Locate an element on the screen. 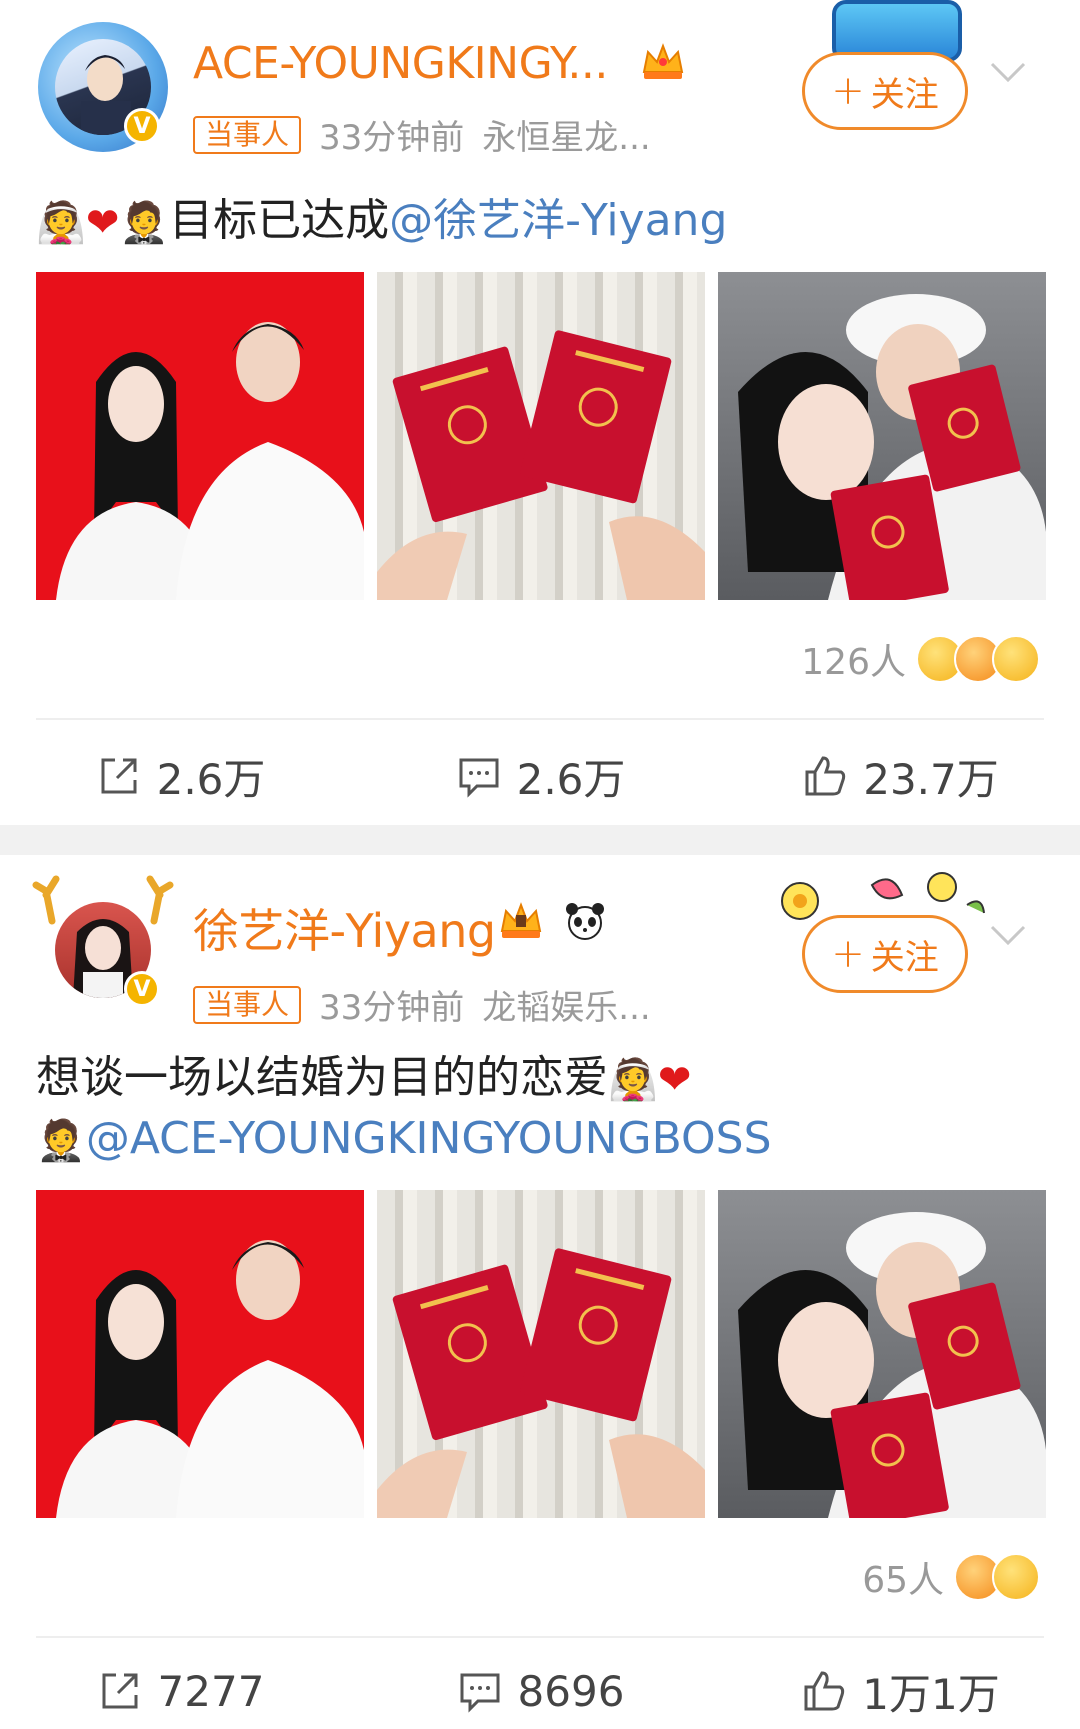 The width and height of the screenshot is (1080, 1729). like-button: 1万1万 is located at coordinates (900, 1691).